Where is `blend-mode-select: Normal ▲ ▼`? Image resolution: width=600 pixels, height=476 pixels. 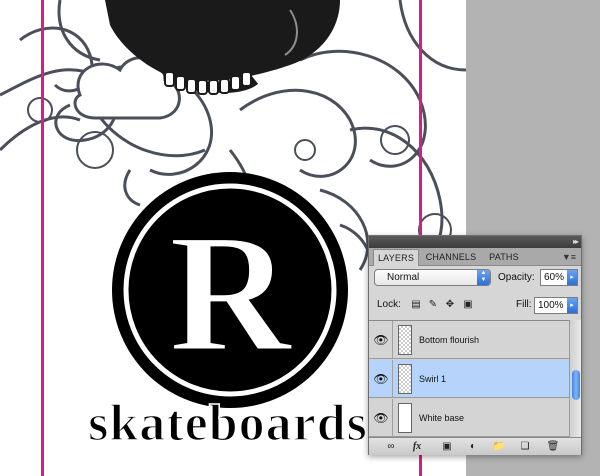 blend-mode-select: Normal ▲ ▼ is located at coordinates (432, 277).